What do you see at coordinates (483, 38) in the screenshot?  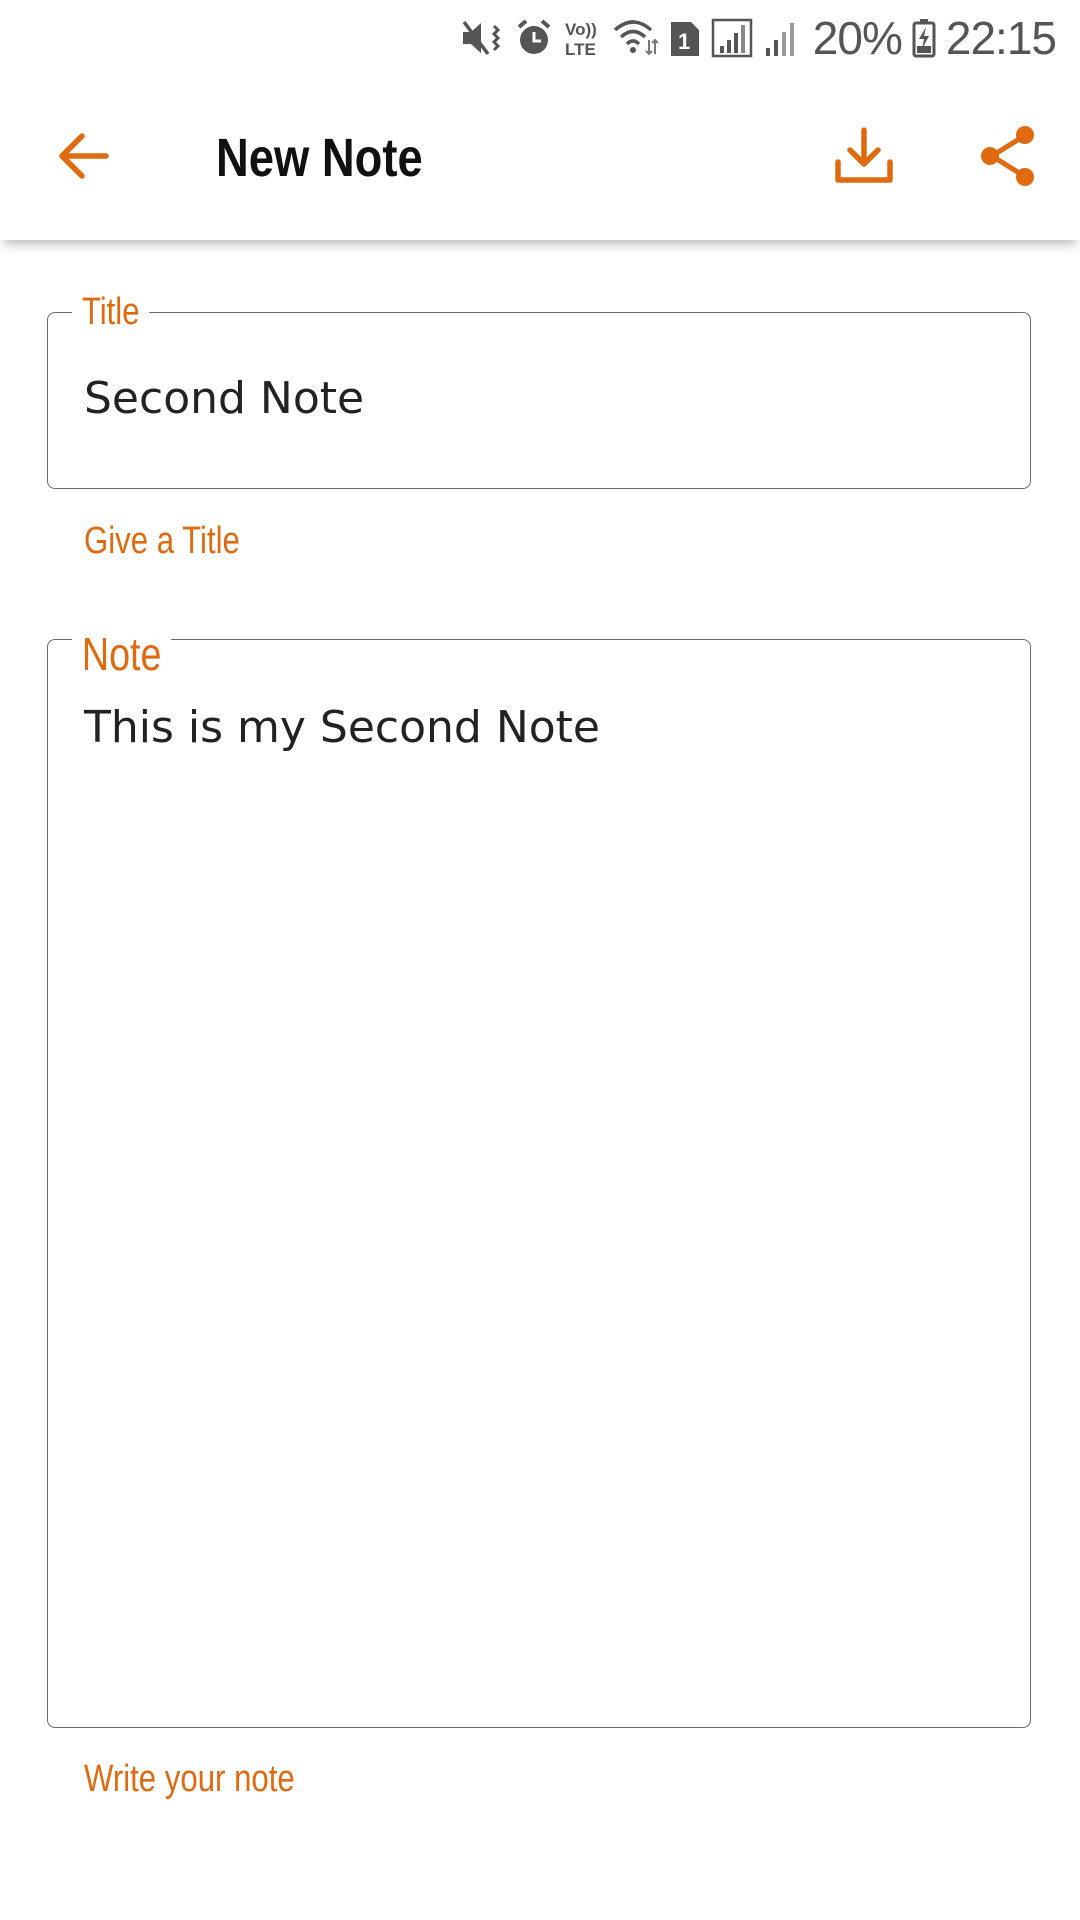 I see `mute-icon` at bounding box center [483, 38].